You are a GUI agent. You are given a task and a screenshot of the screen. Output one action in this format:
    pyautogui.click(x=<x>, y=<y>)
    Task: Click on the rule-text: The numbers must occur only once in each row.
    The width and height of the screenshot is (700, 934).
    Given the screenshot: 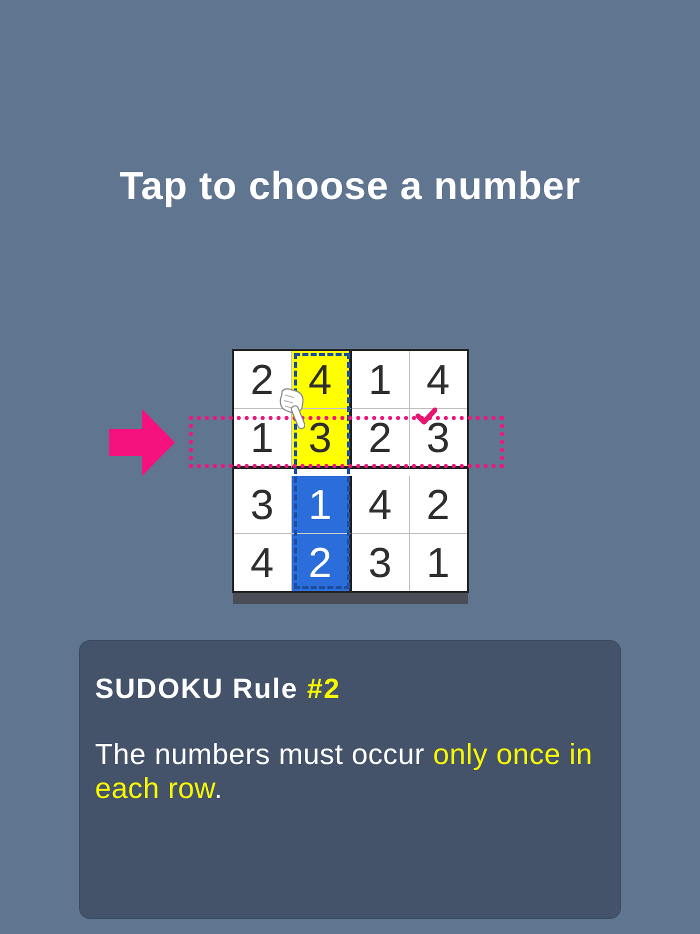 What is the action you would take?
    pyautogui.click(x=344, y=772)
    